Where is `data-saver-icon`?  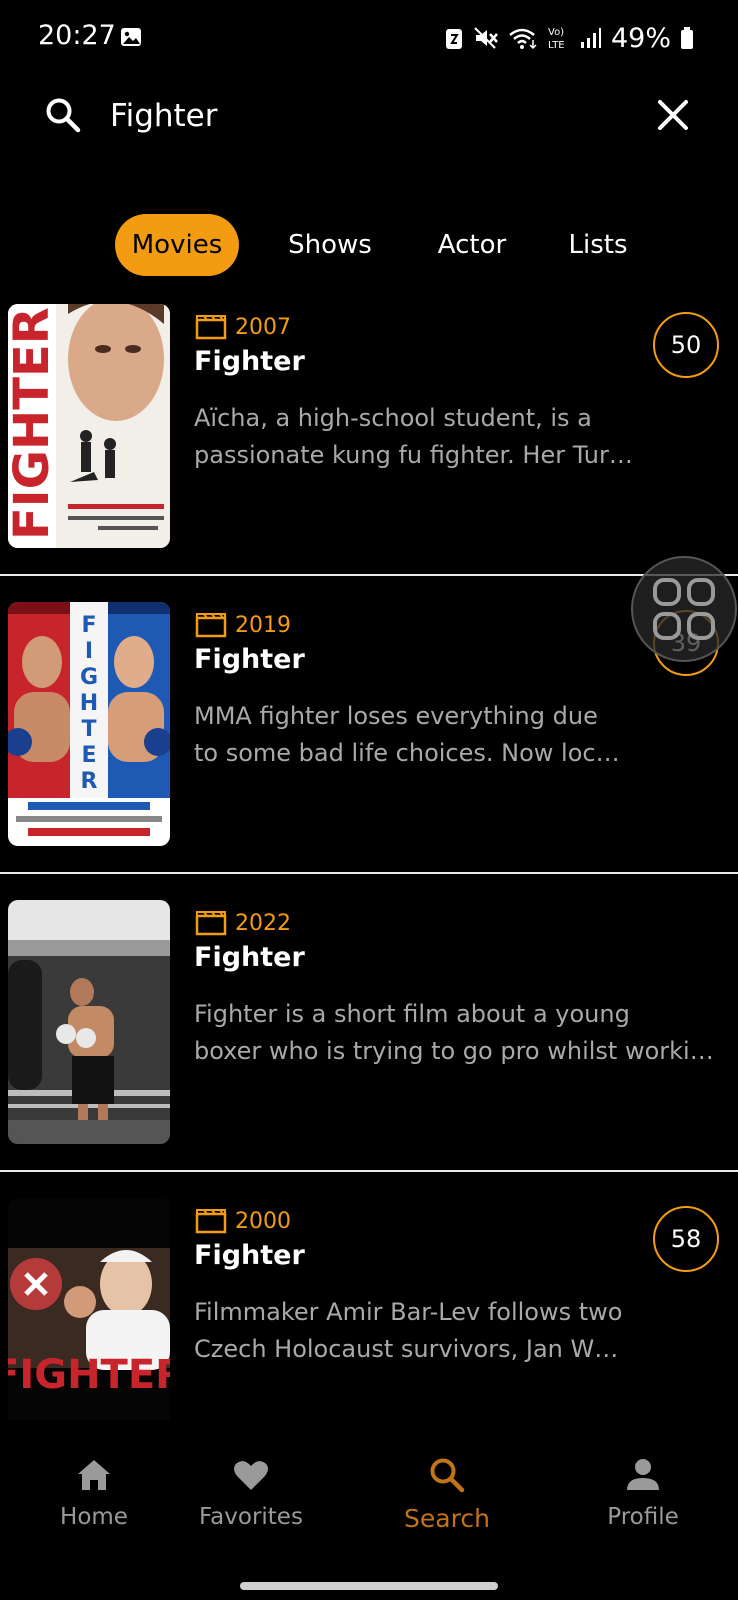 data-saver-icon is located at coordinates (453, 39).